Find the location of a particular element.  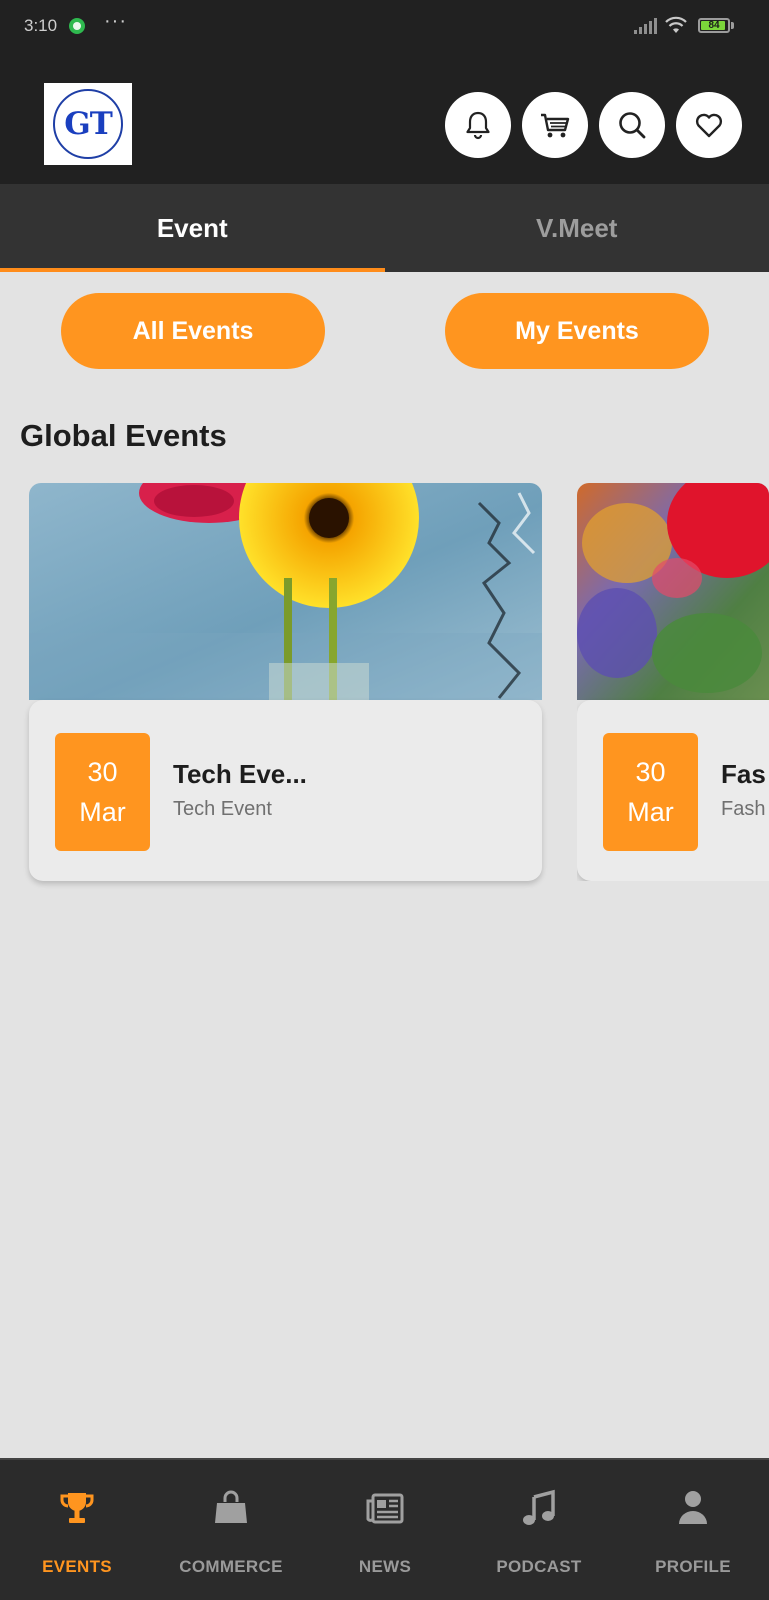

cart-button is located at coordinates (555, 125).